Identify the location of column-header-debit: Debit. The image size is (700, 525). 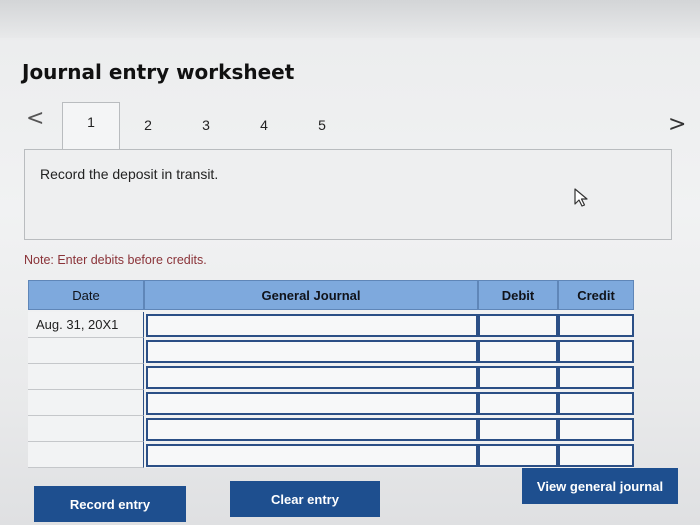
(518, 295).